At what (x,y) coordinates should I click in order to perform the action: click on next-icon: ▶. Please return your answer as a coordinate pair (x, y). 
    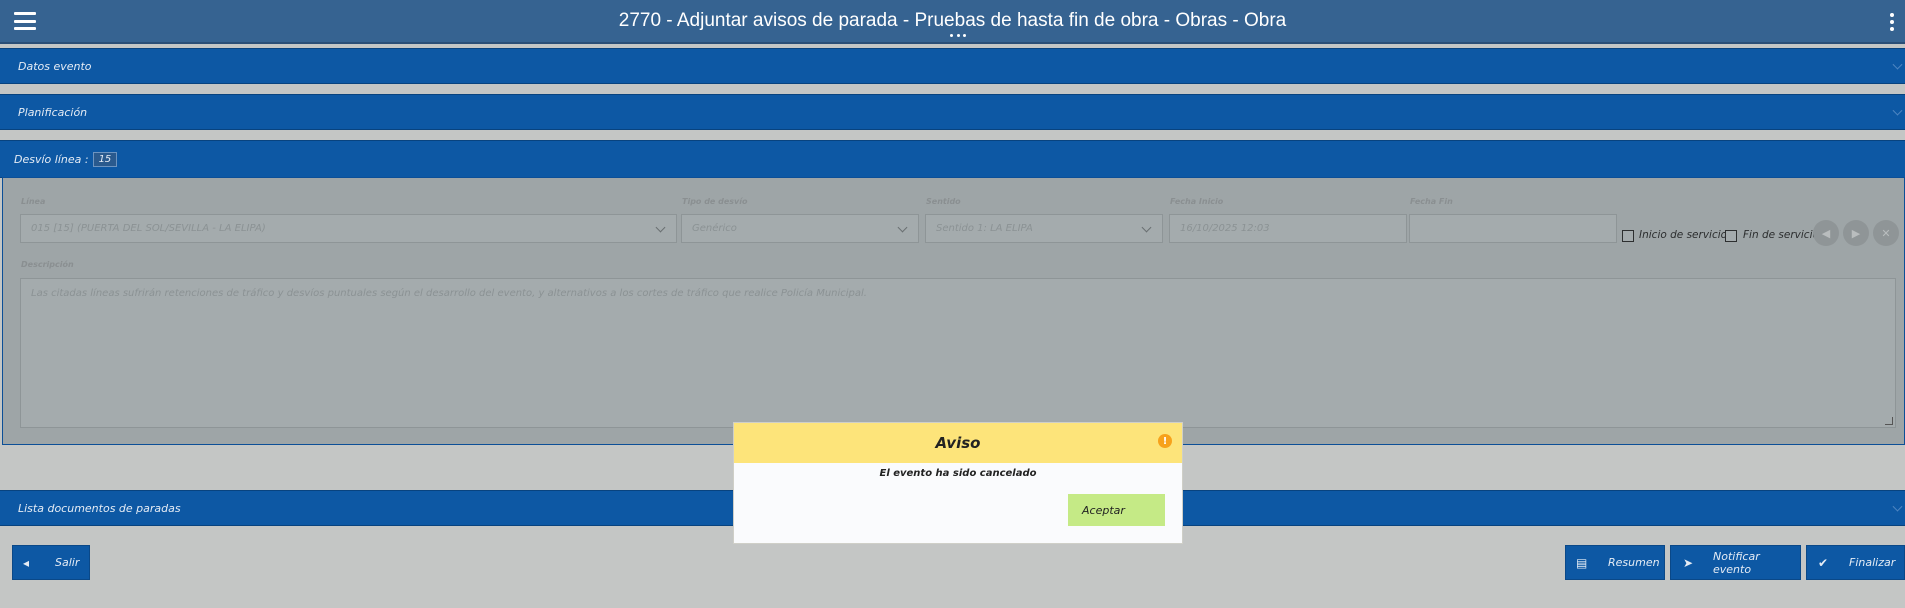
    Looking at the image, I should click on (1856, 233).